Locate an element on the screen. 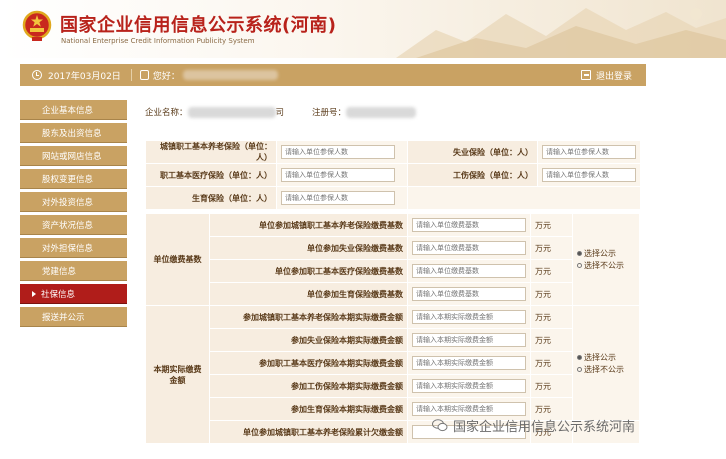 The image size is (726, 459). maternity-insured-input is located at coordinates (338, 198).